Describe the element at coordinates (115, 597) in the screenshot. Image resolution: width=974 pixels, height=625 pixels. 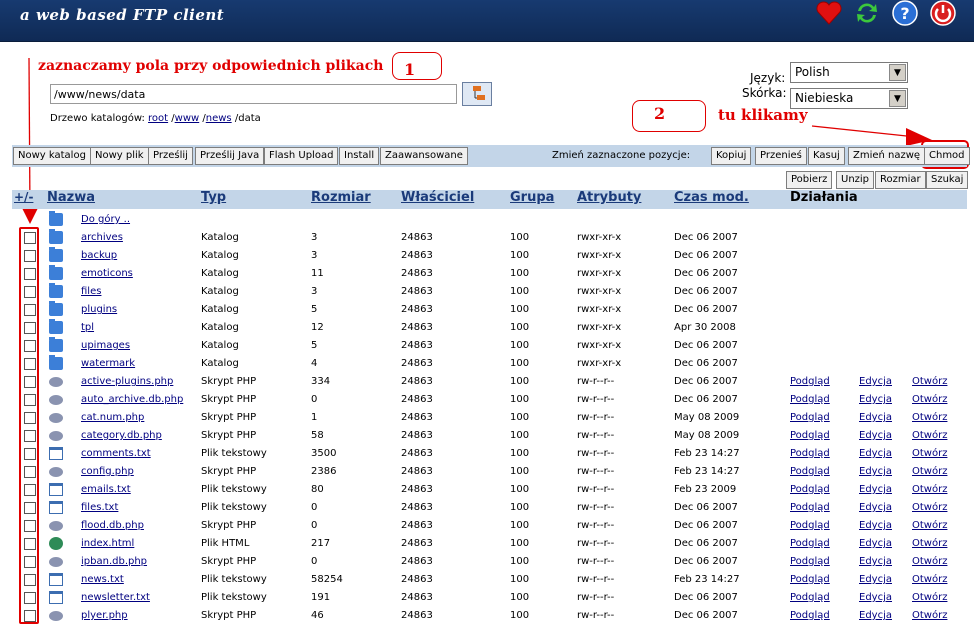
I see `file-name-link: newsletter.txt` at that location.